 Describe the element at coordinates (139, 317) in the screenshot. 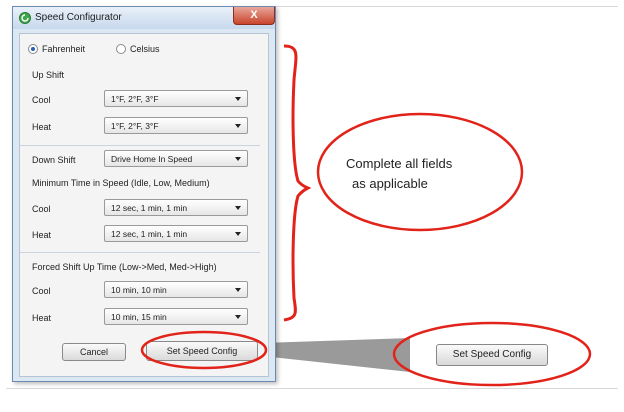

I see `forced-shift-heat-value: 10 min, 15 min` at that location.